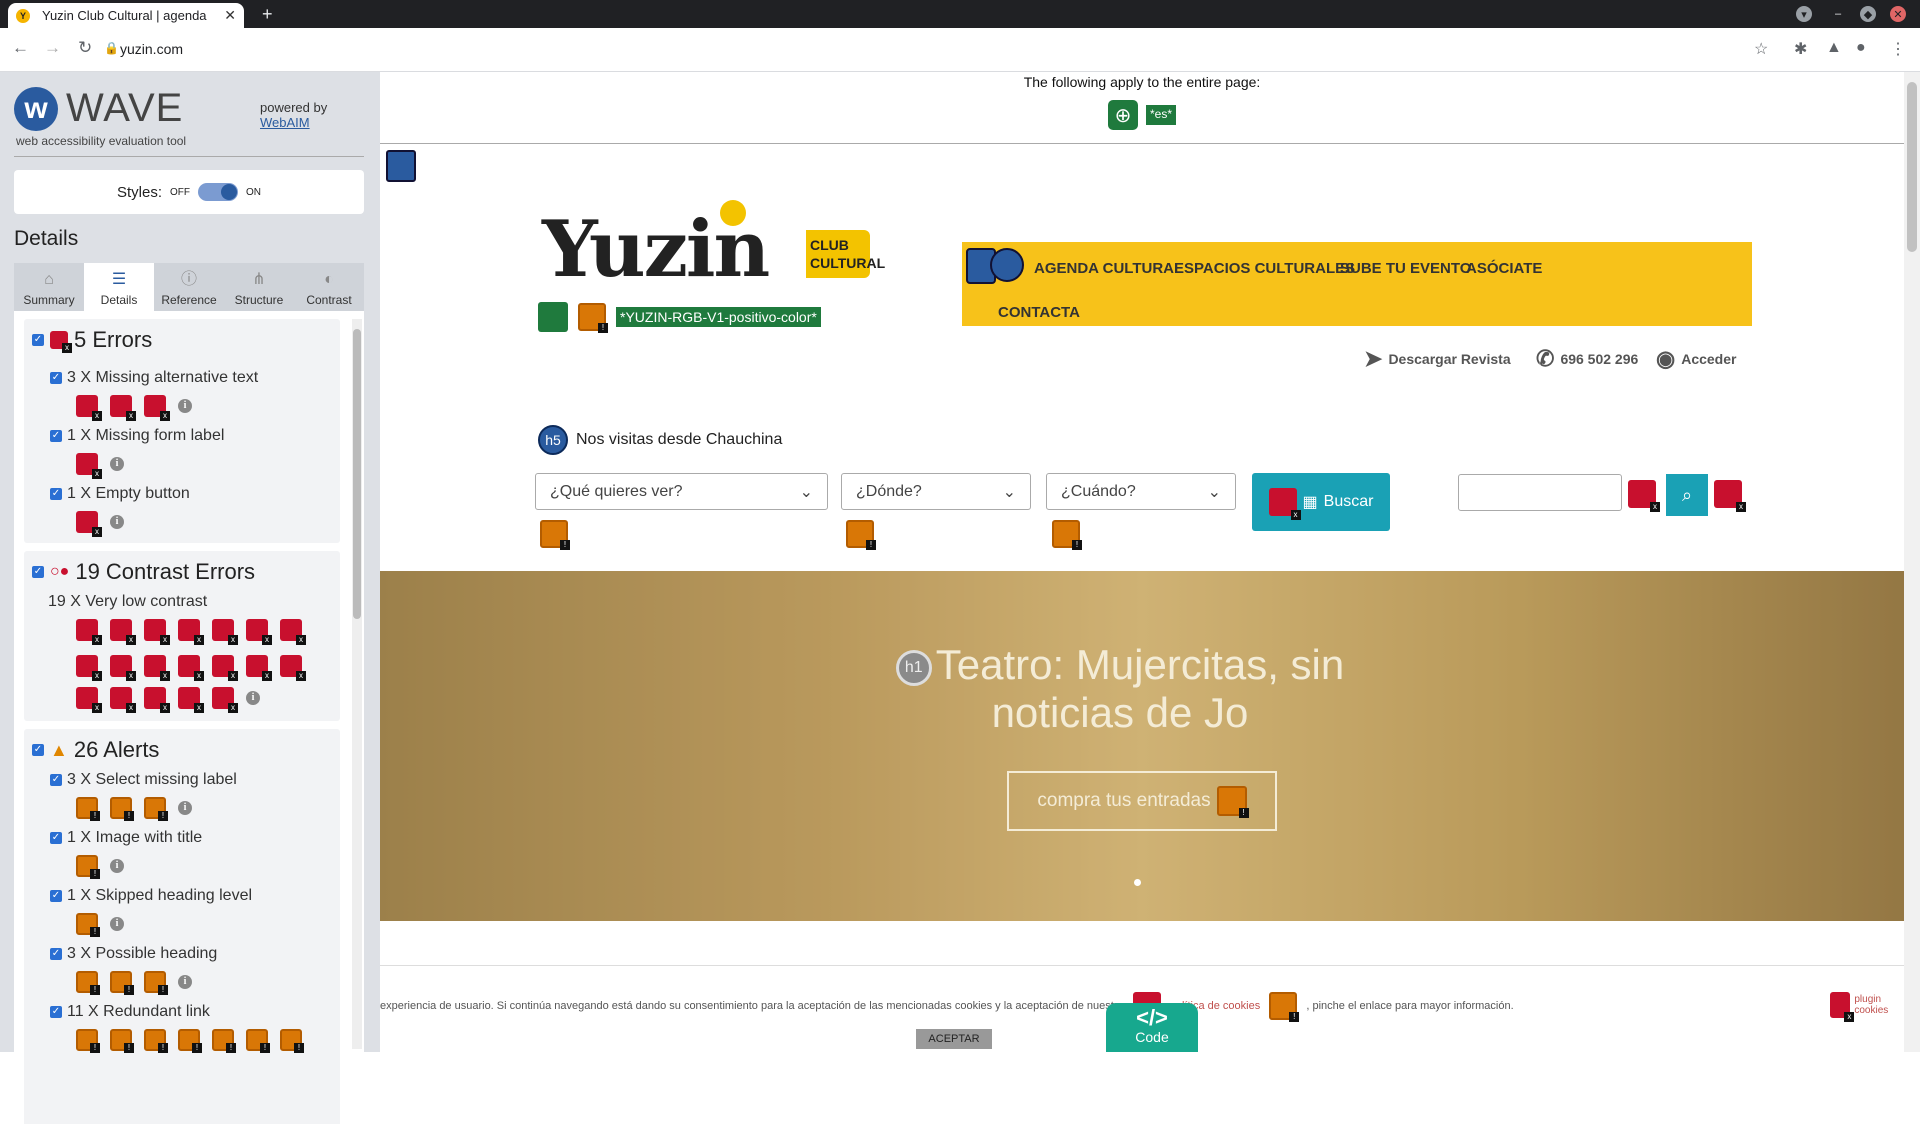  I want to click on image-title-alert-icon, so click(593, 318).